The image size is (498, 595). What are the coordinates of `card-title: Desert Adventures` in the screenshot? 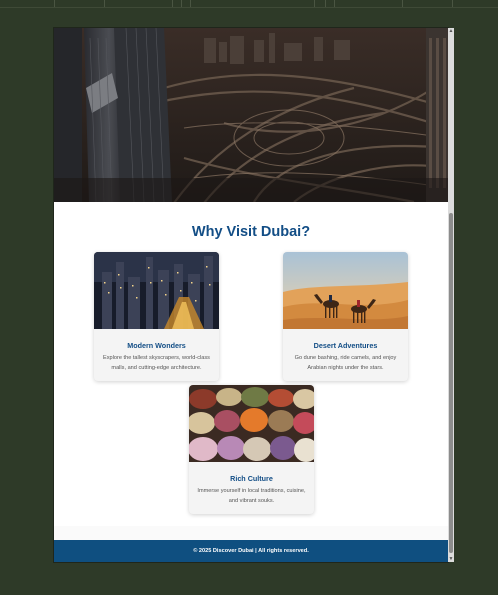 It's located at (345, 345).